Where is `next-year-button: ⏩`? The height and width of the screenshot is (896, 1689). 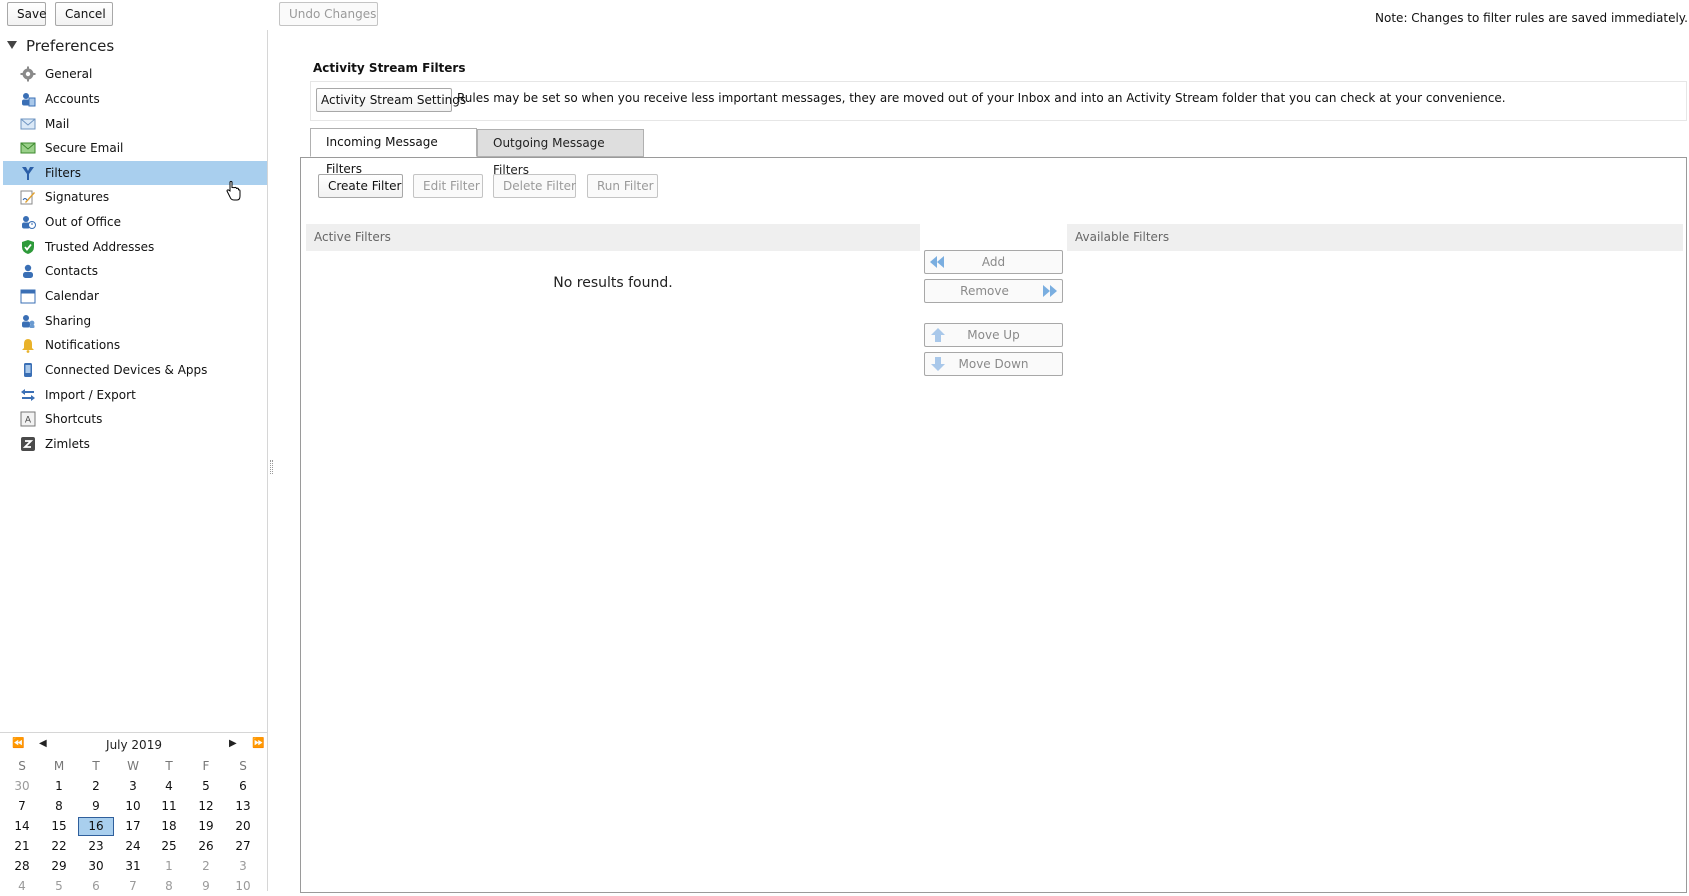 next-year-button: ⏩ is located at coordinates (258, 743).